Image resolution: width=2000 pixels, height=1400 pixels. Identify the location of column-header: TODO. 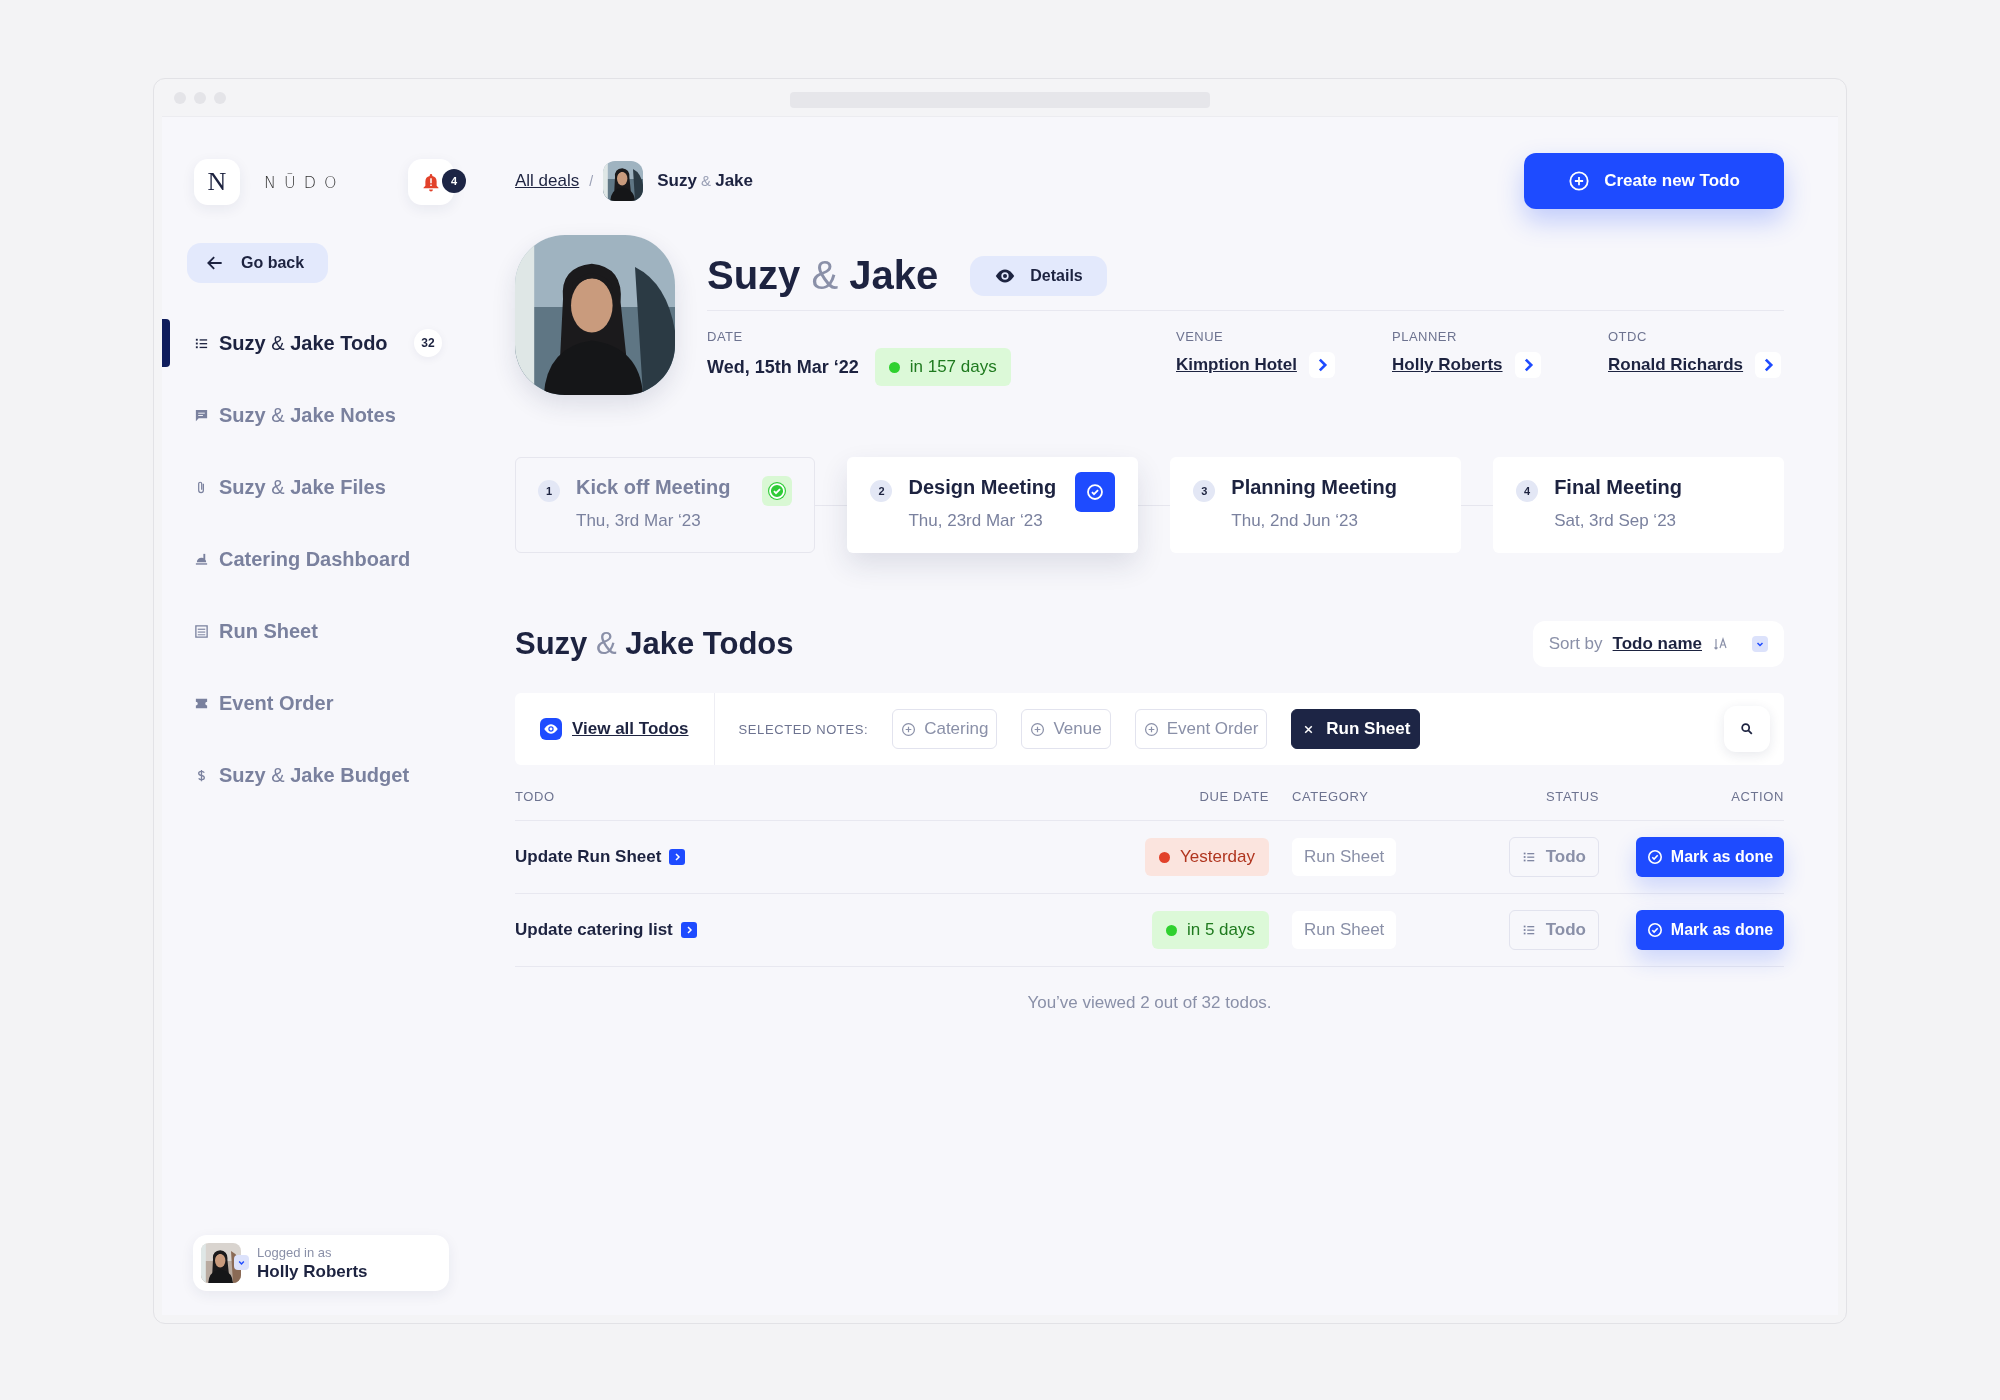
(535, 796).